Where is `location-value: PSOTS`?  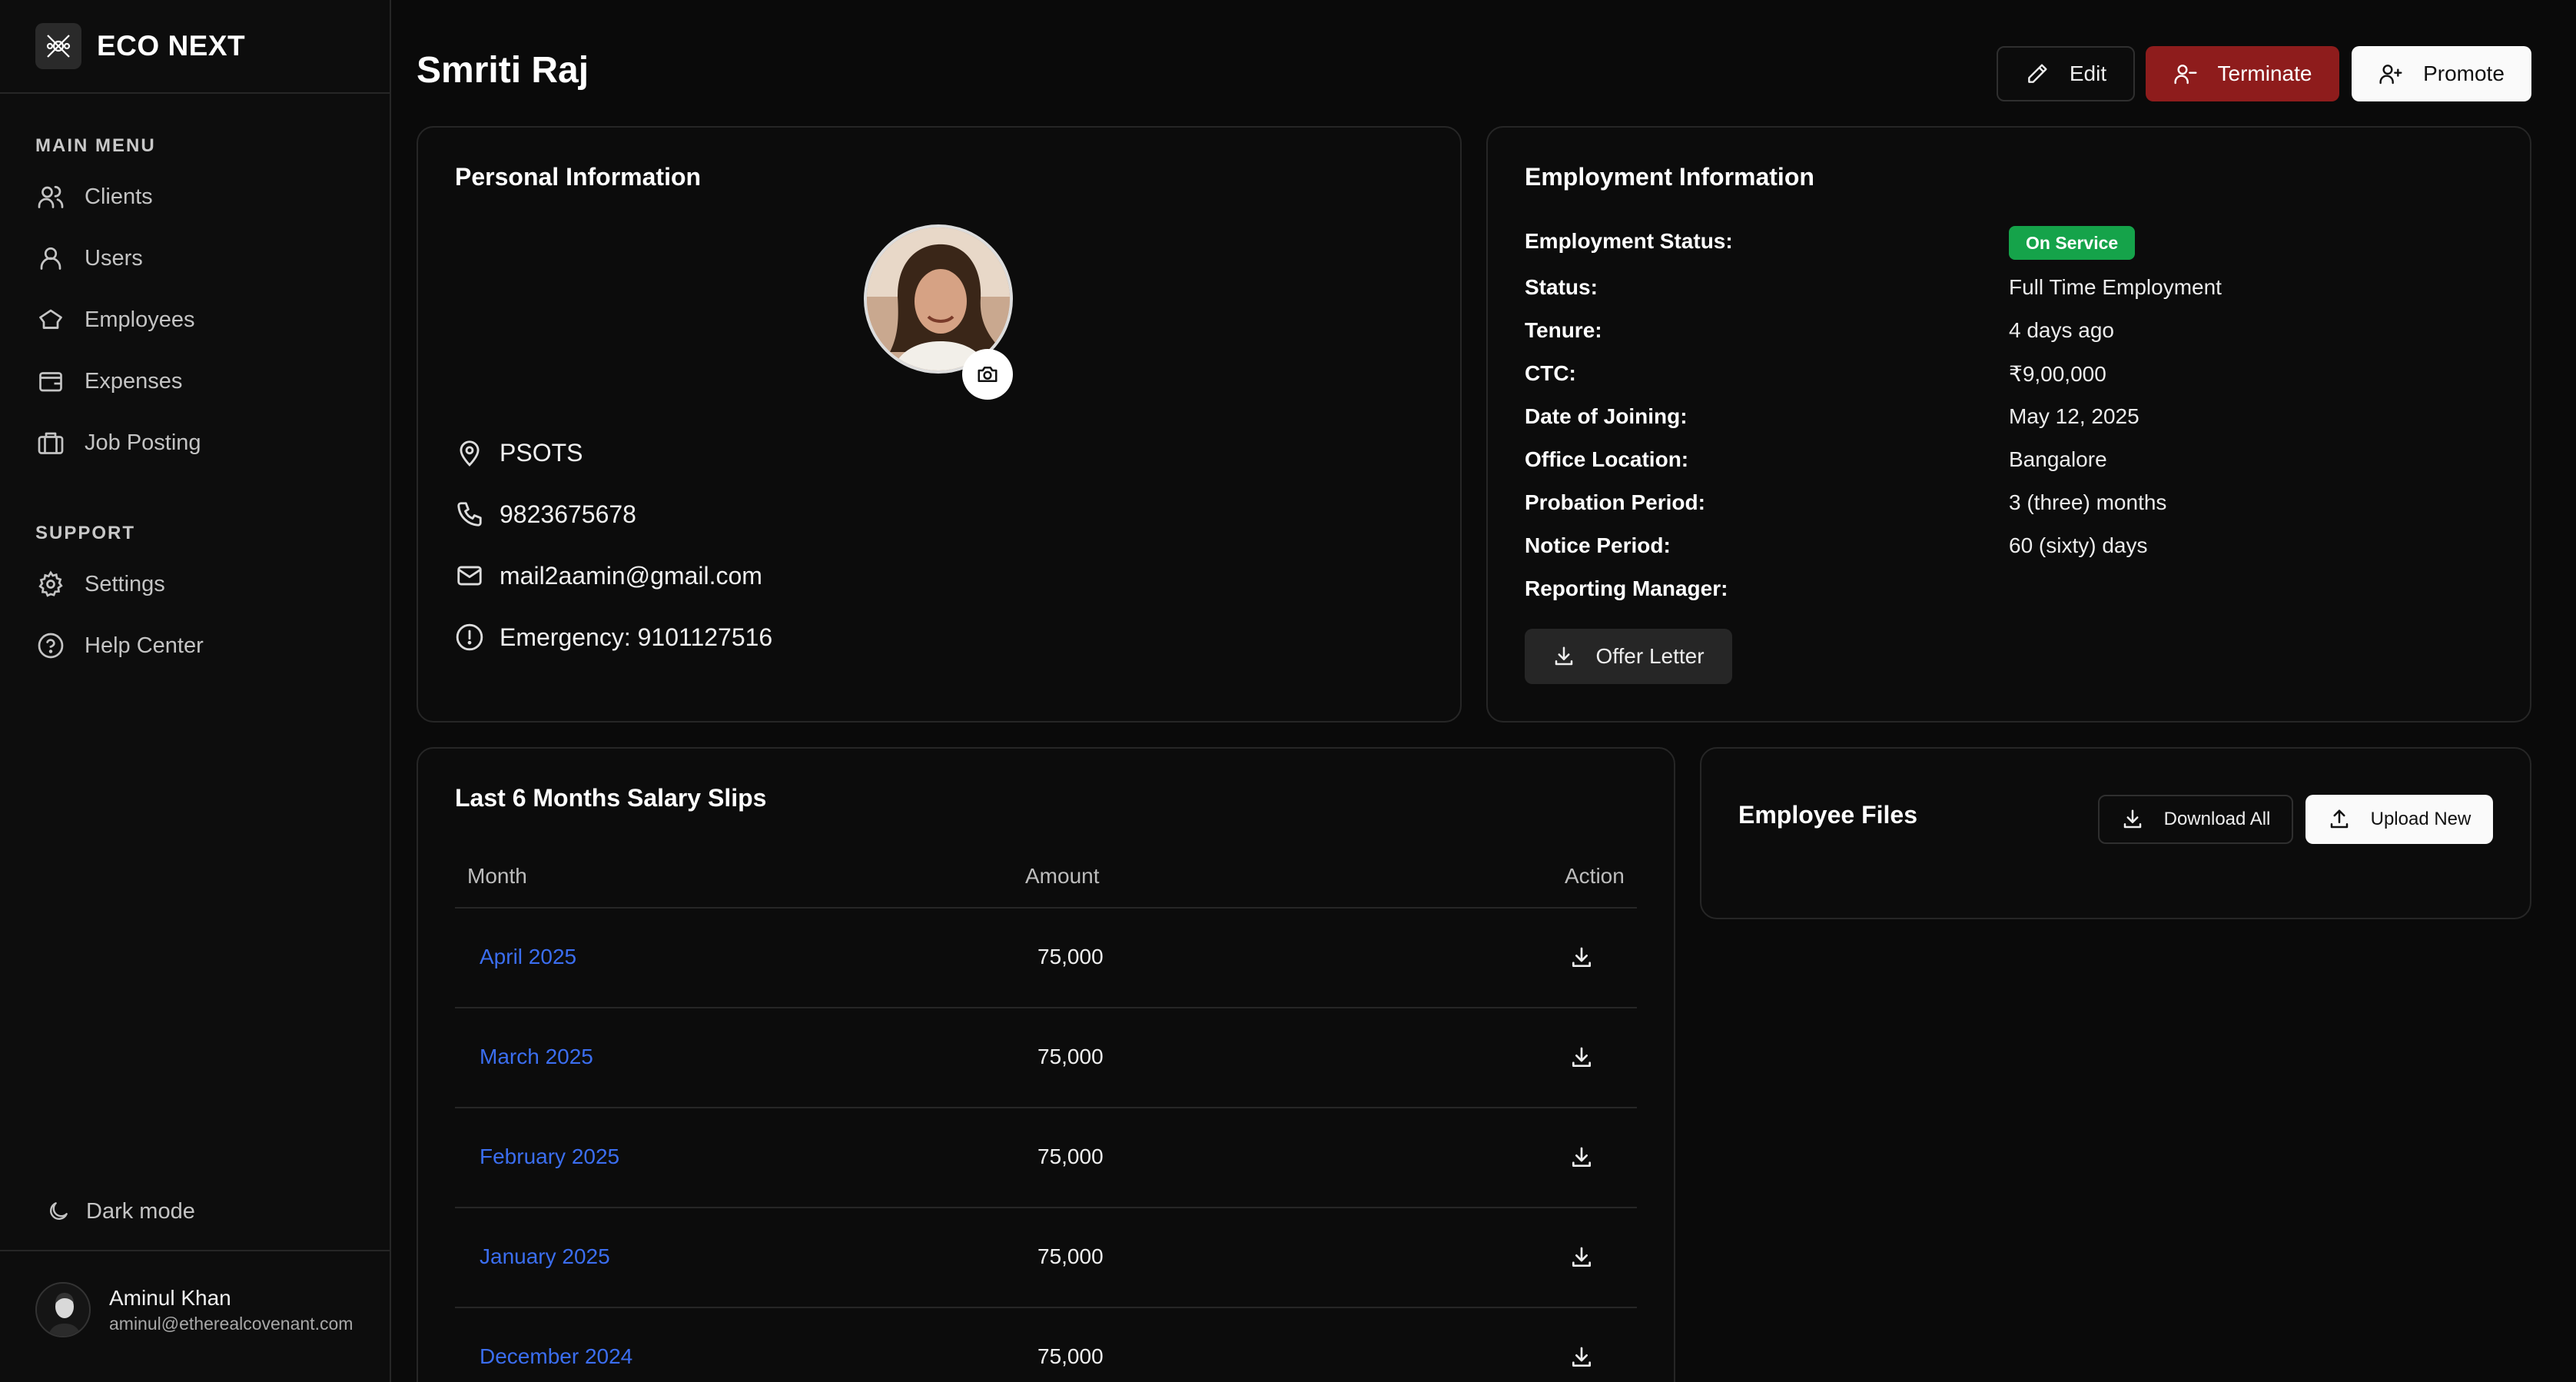
location-value: PSOTS is located at coordinates (541, 452).